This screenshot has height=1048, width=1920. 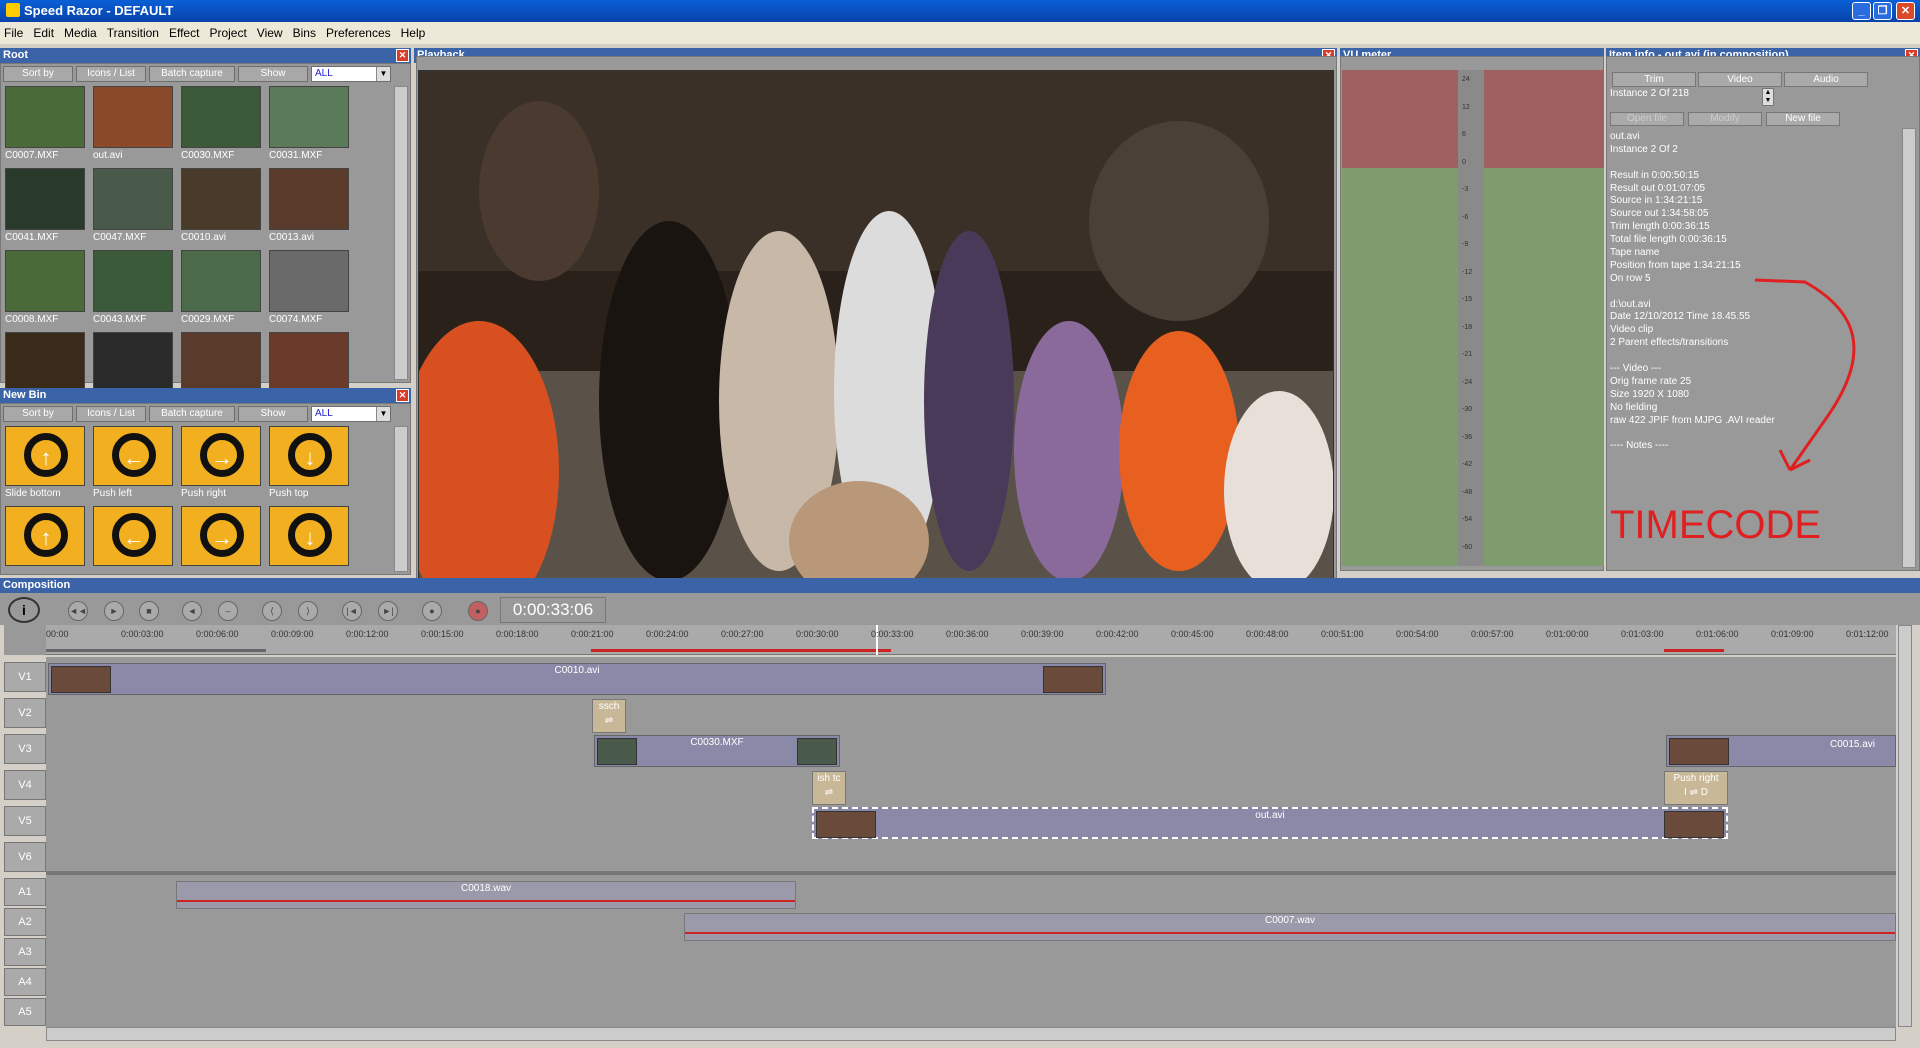 What do you see at coordinates (971, 1034) in the screenshot?
I see `timeline-hscrollbar` at bounding box center [971, 1034].